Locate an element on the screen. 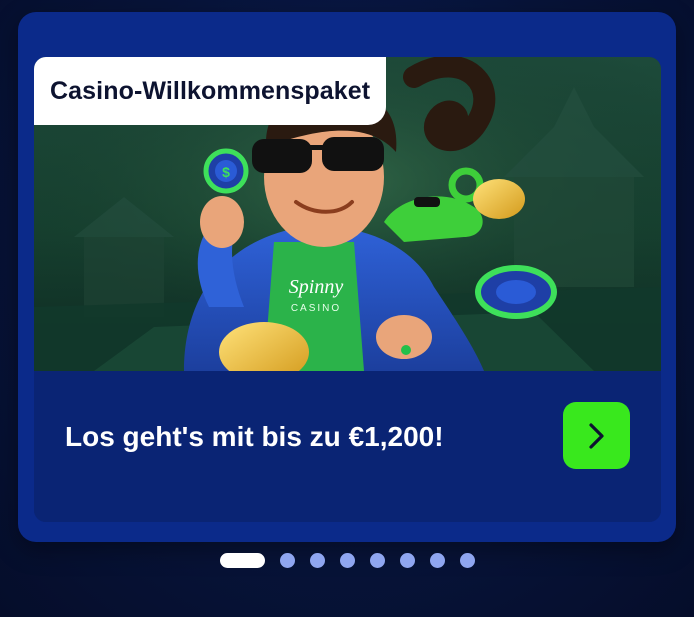 The width and height of the screenshot is (694, 617). hero-chip-symbol: $ is located at coordinates (226, 172).